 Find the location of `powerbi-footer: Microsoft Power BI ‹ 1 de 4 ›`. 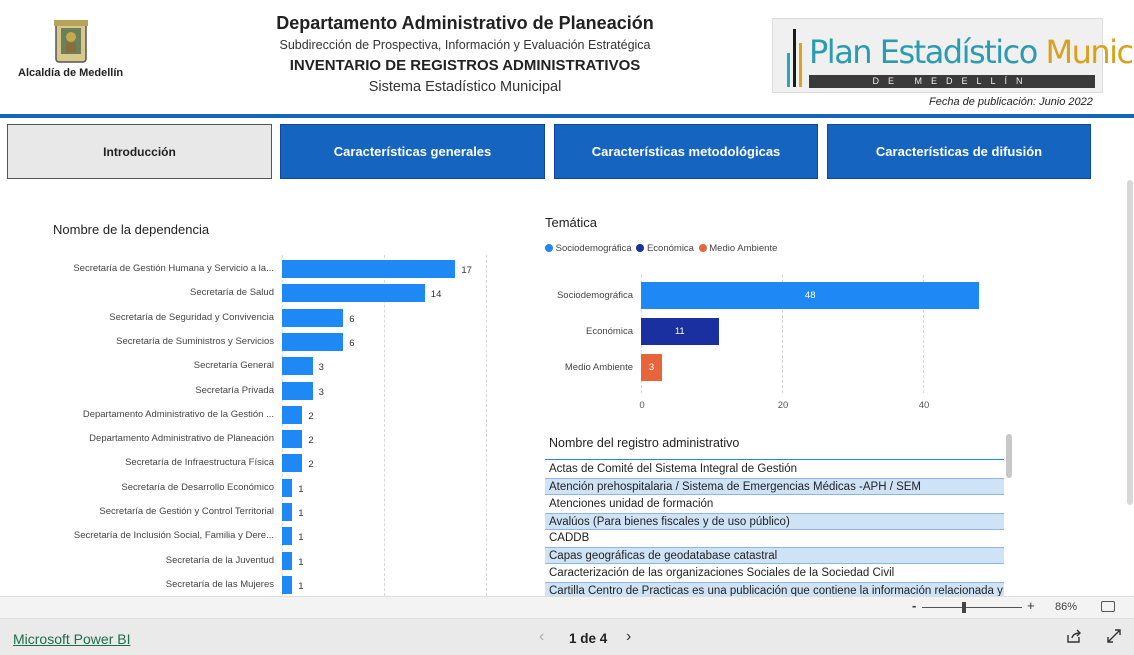

powerbi-footer: Microsoft Power BI ‹ 1 de 4 › is located at coordinates (567, 636).